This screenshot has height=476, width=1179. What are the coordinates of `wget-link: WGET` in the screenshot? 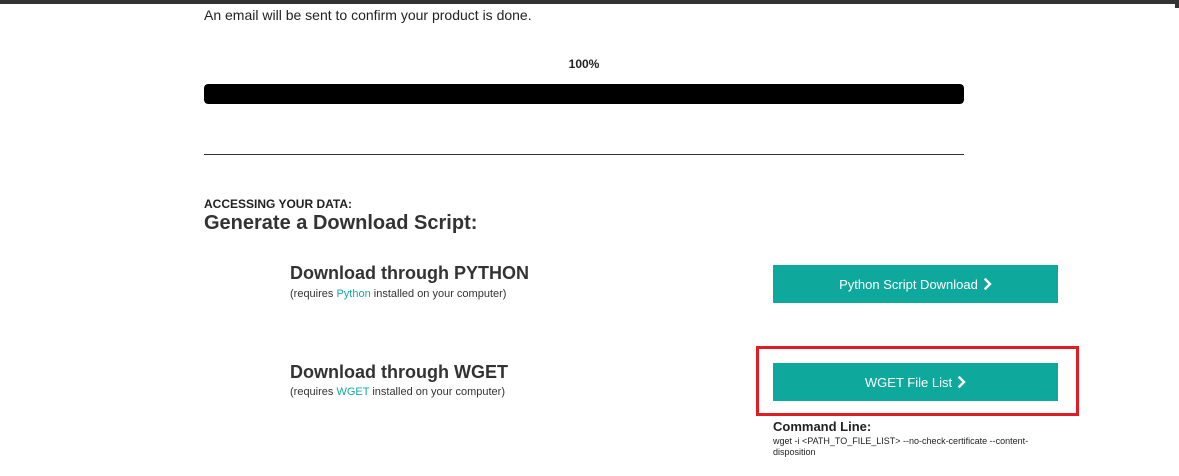 It's located at (352, 392).